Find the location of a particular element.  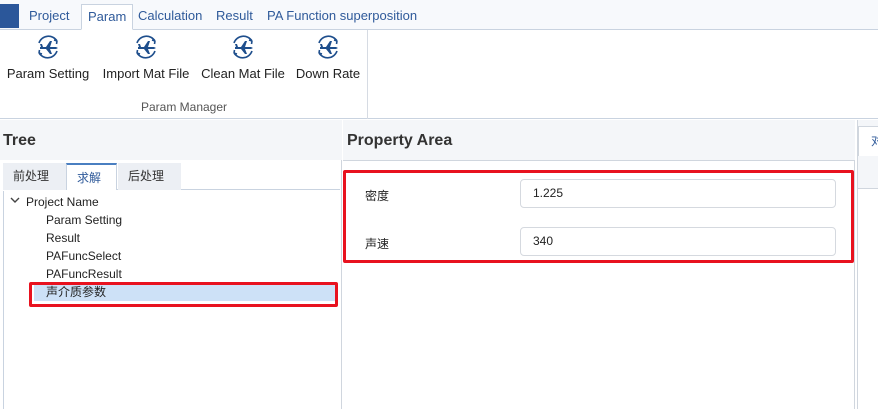

right-panel-tab: 对 is located at coordinates (868, 141).